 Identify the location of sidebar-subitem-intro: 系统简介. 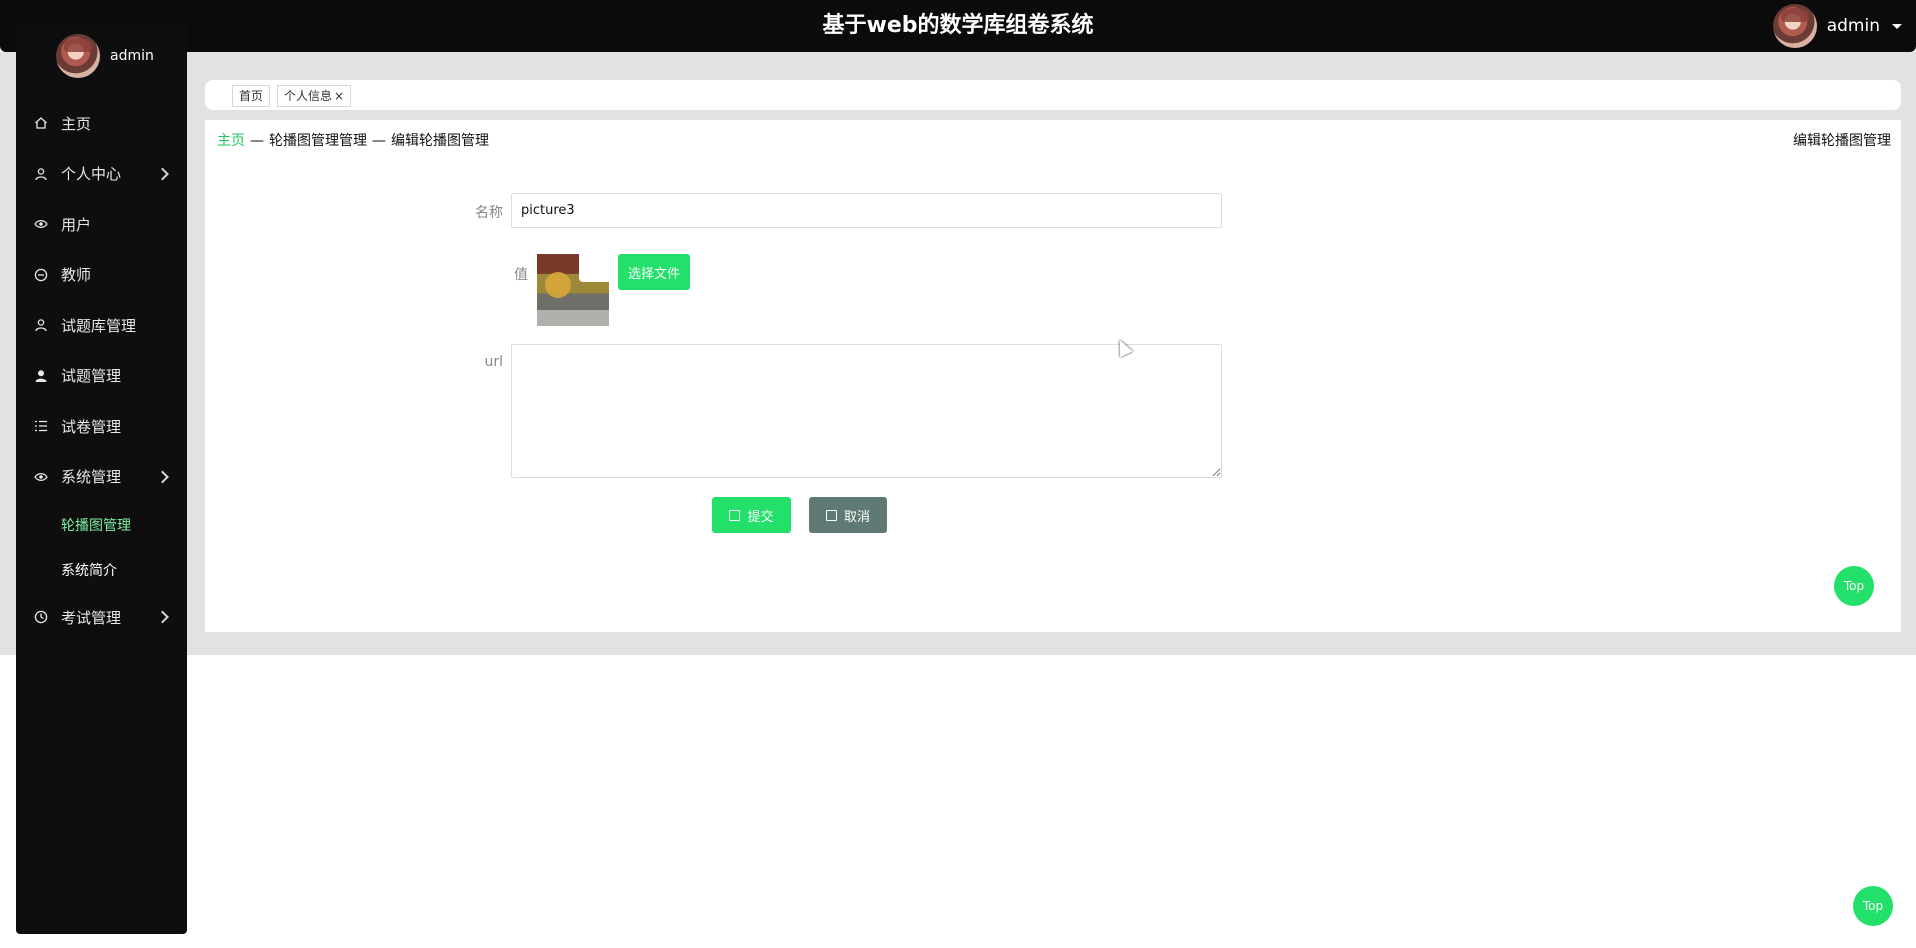
(101, 569).